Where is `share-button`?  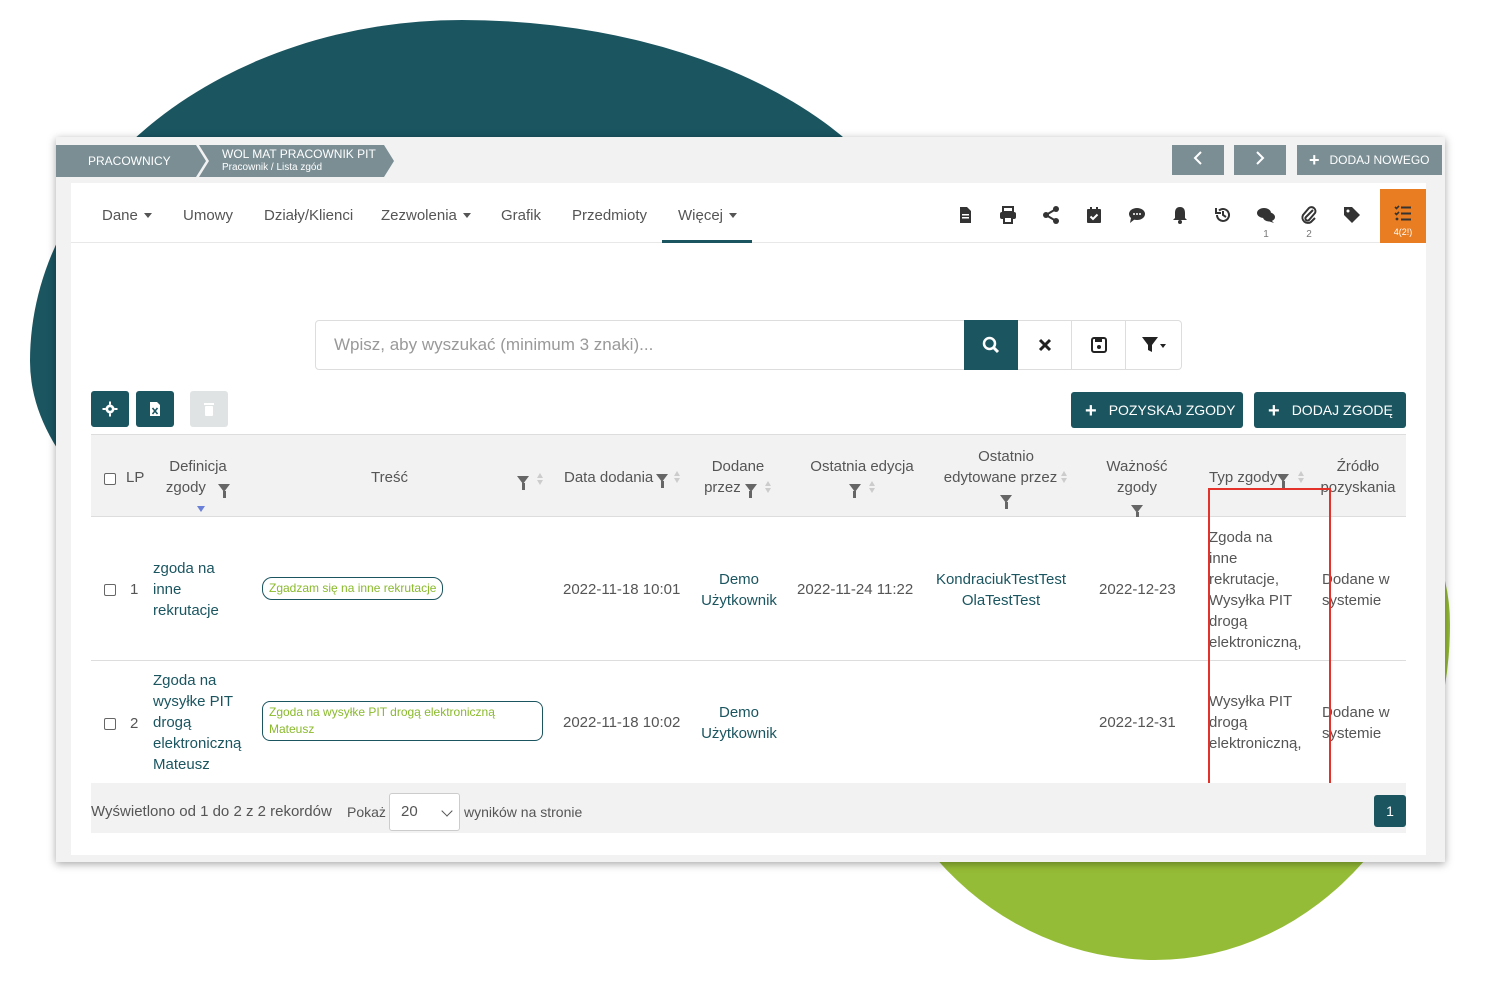 share-button is located at coordinates (1051, 219).